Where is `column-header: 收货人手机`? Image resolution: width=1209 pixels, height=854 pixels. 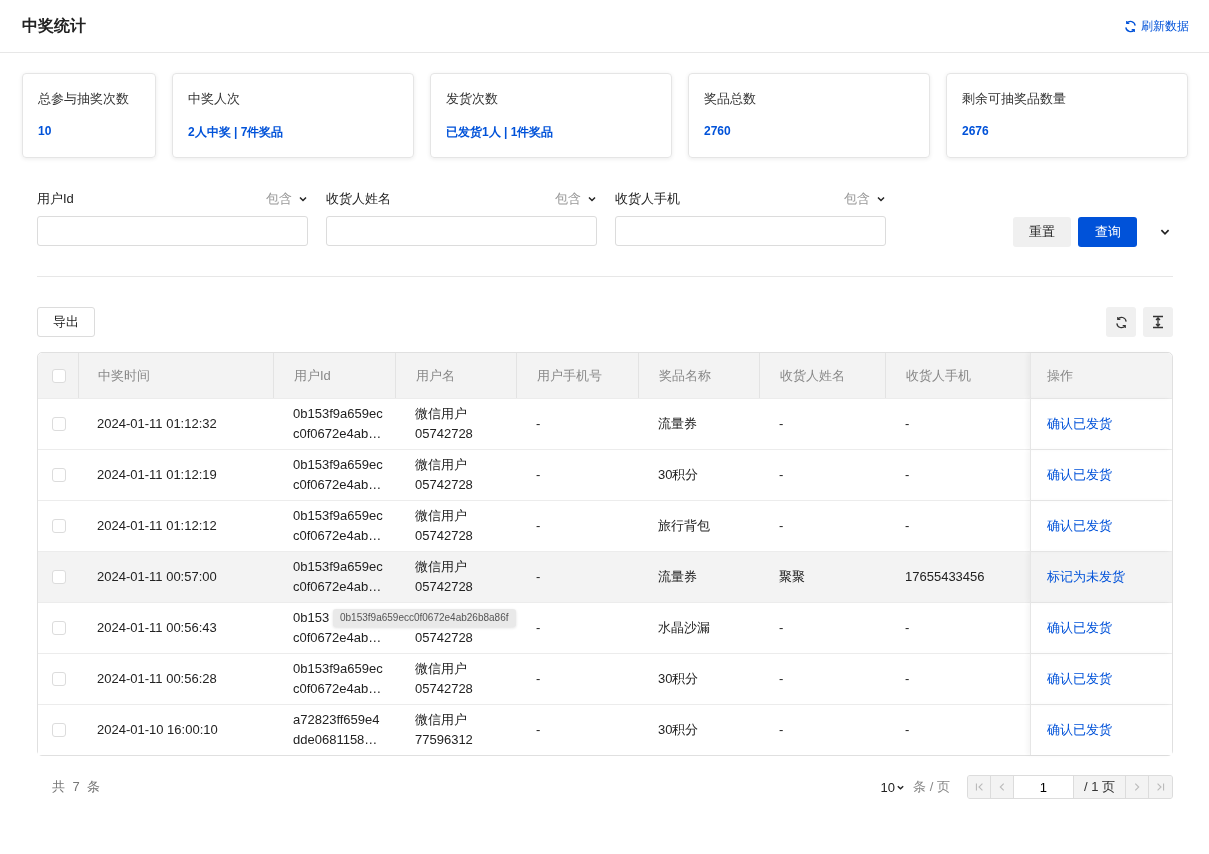 column-header: 收货人手机 is located at coordinates (938, 375).